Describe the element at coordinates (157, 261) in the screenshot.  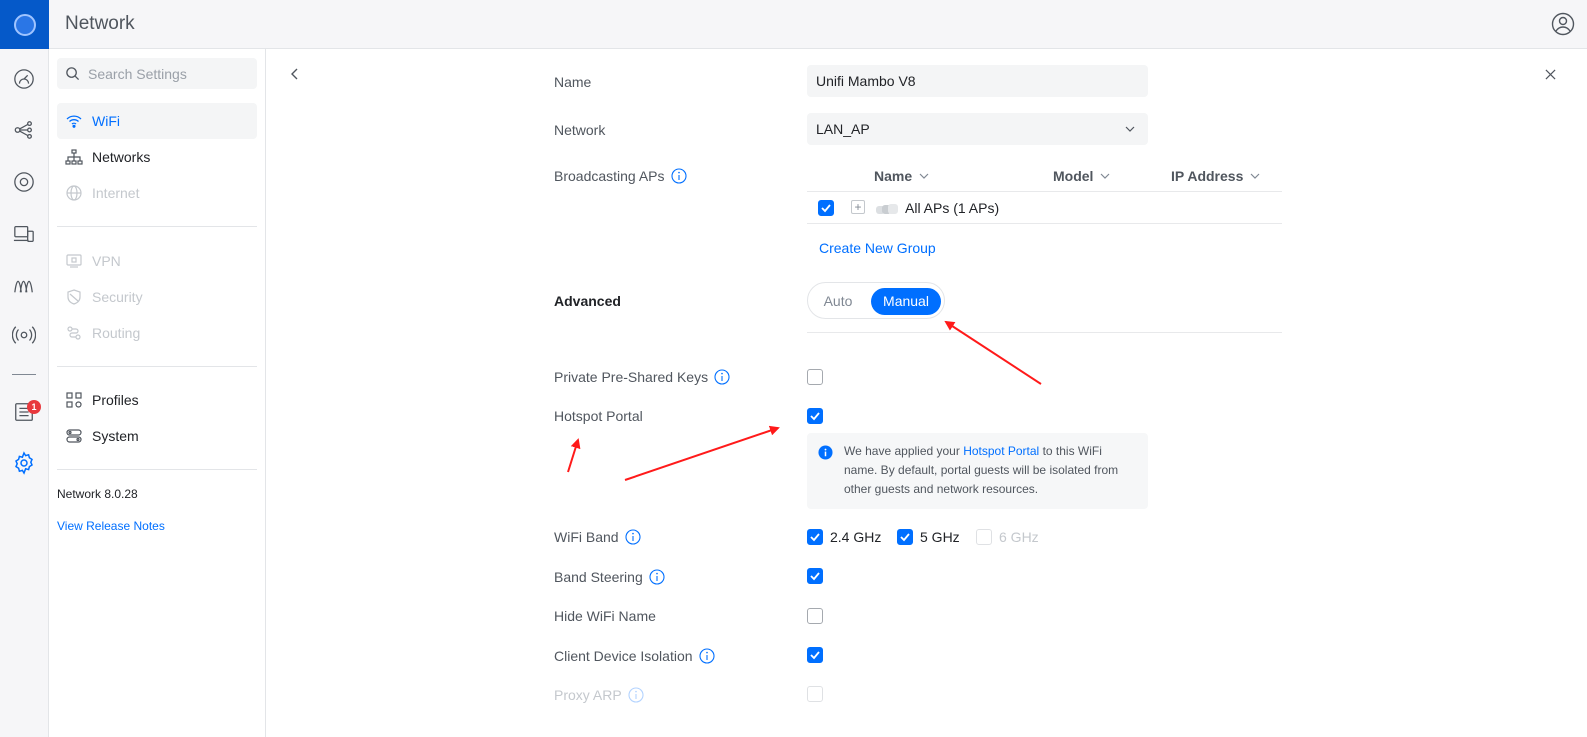
I see `sidebar-item-vpn: VPN` at that location.